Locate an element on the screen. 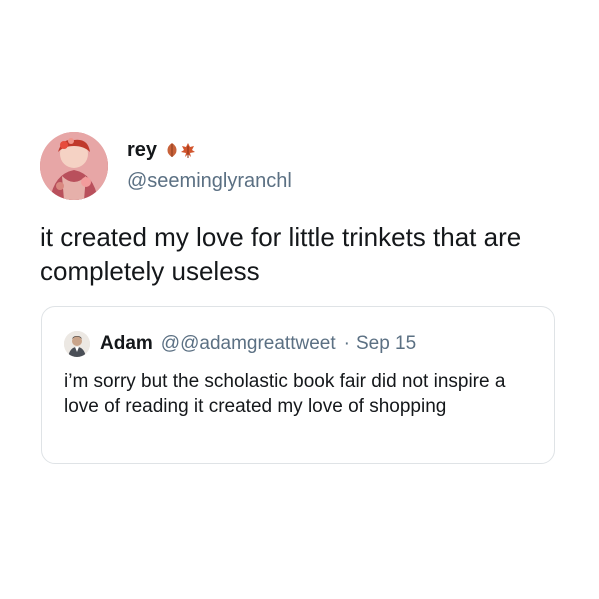 This screenshot has height=599, width=599. quoted-date: Sep 15 is located at coordinates (386, 344).